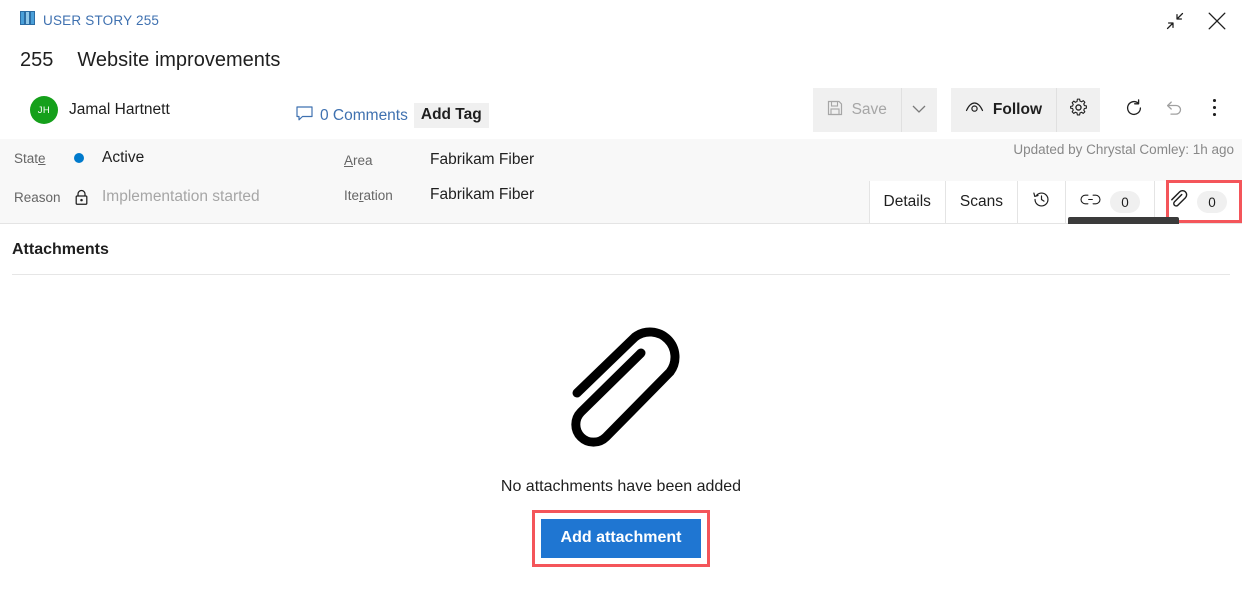 The image size is (1242, 603). What do you see at coordinates (44, 110) in the screenshot?
I see `avatar: JH` at bounding box center [44, 110].